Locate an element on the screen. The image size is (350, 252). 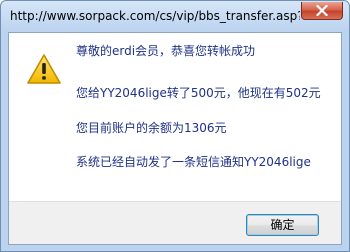
close-button is located at coordinates (322, 11).